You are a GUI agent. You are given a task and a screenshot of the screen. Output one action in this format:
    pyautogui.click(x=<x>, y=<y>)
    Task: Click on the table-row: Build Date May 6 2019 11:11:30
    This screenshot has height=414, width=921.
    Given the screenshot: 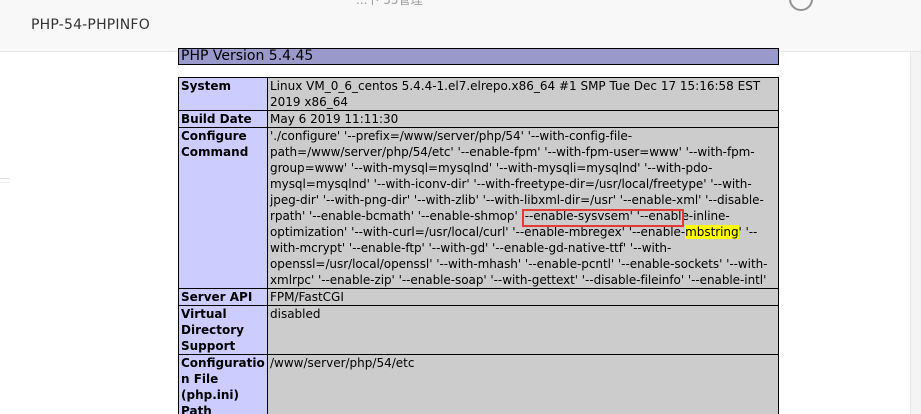 What is the action you would take?
    pyautogui.click(x=478, y=119)
    